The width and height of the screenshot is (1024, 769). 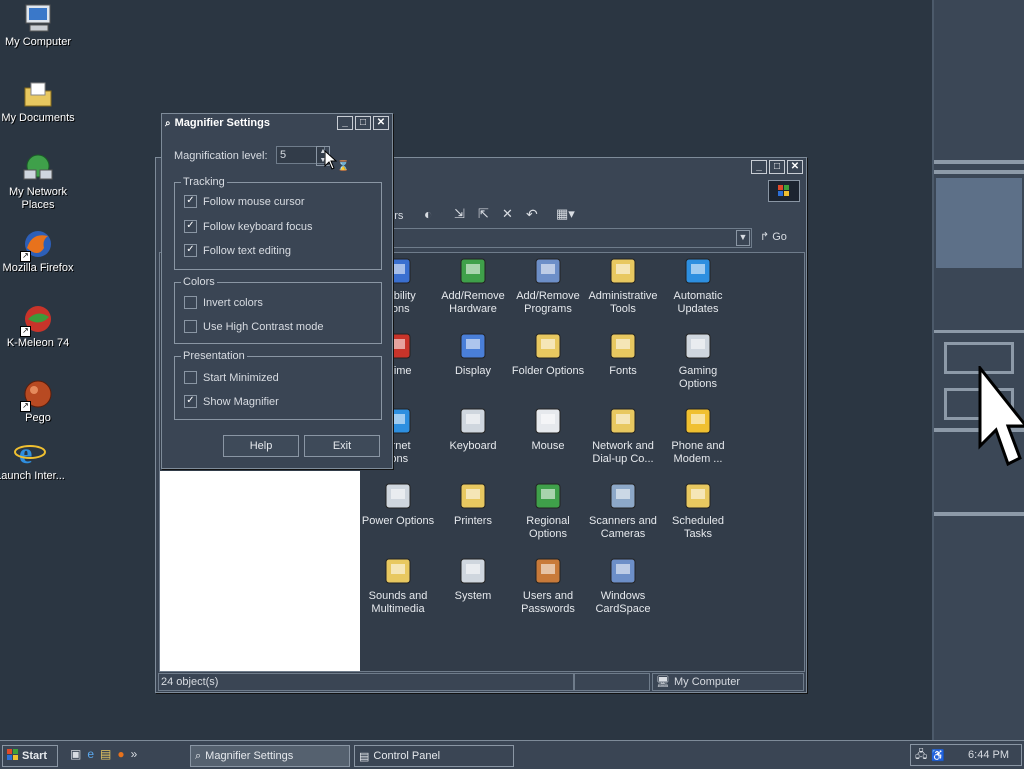 I want to click on cp-item-updates: Automatic Updates, so click(x=698, y=285).